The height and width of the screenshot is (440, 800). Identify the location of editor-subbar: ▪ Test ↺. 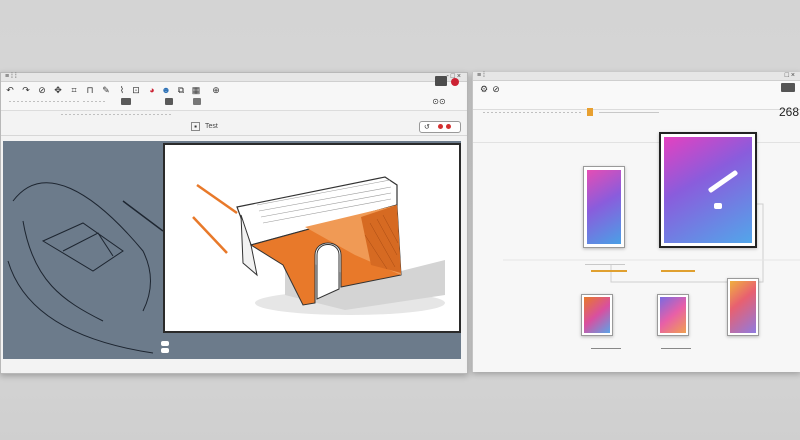
(234, 123).